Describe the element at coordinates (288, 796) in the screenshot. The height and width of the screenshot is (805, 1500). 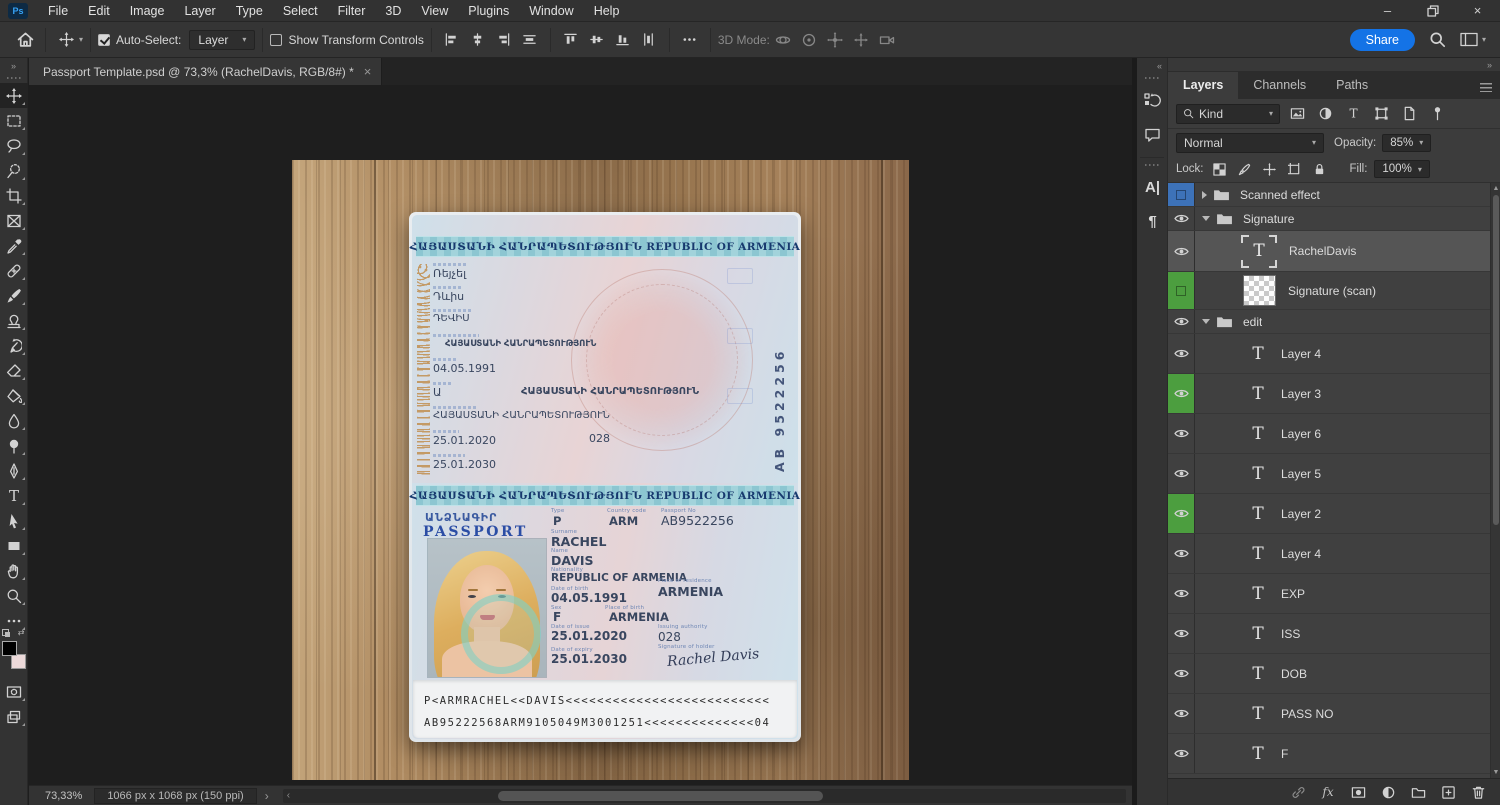
I see `scroll-left-icon: ‹` at that location.